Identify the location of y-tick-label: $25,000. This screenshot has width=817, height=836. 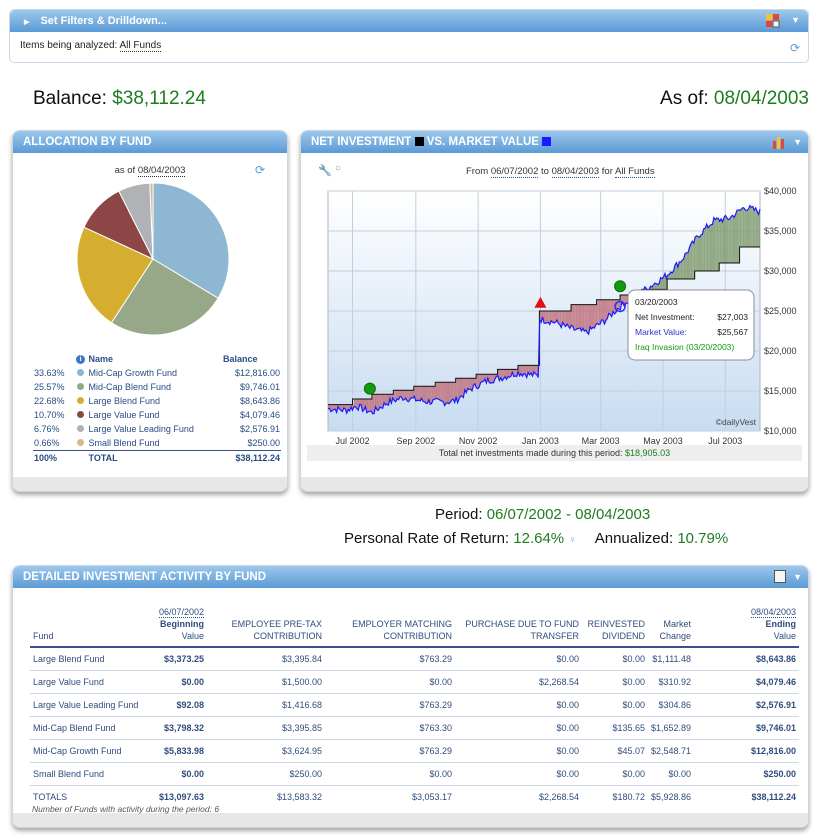
(780, 311).